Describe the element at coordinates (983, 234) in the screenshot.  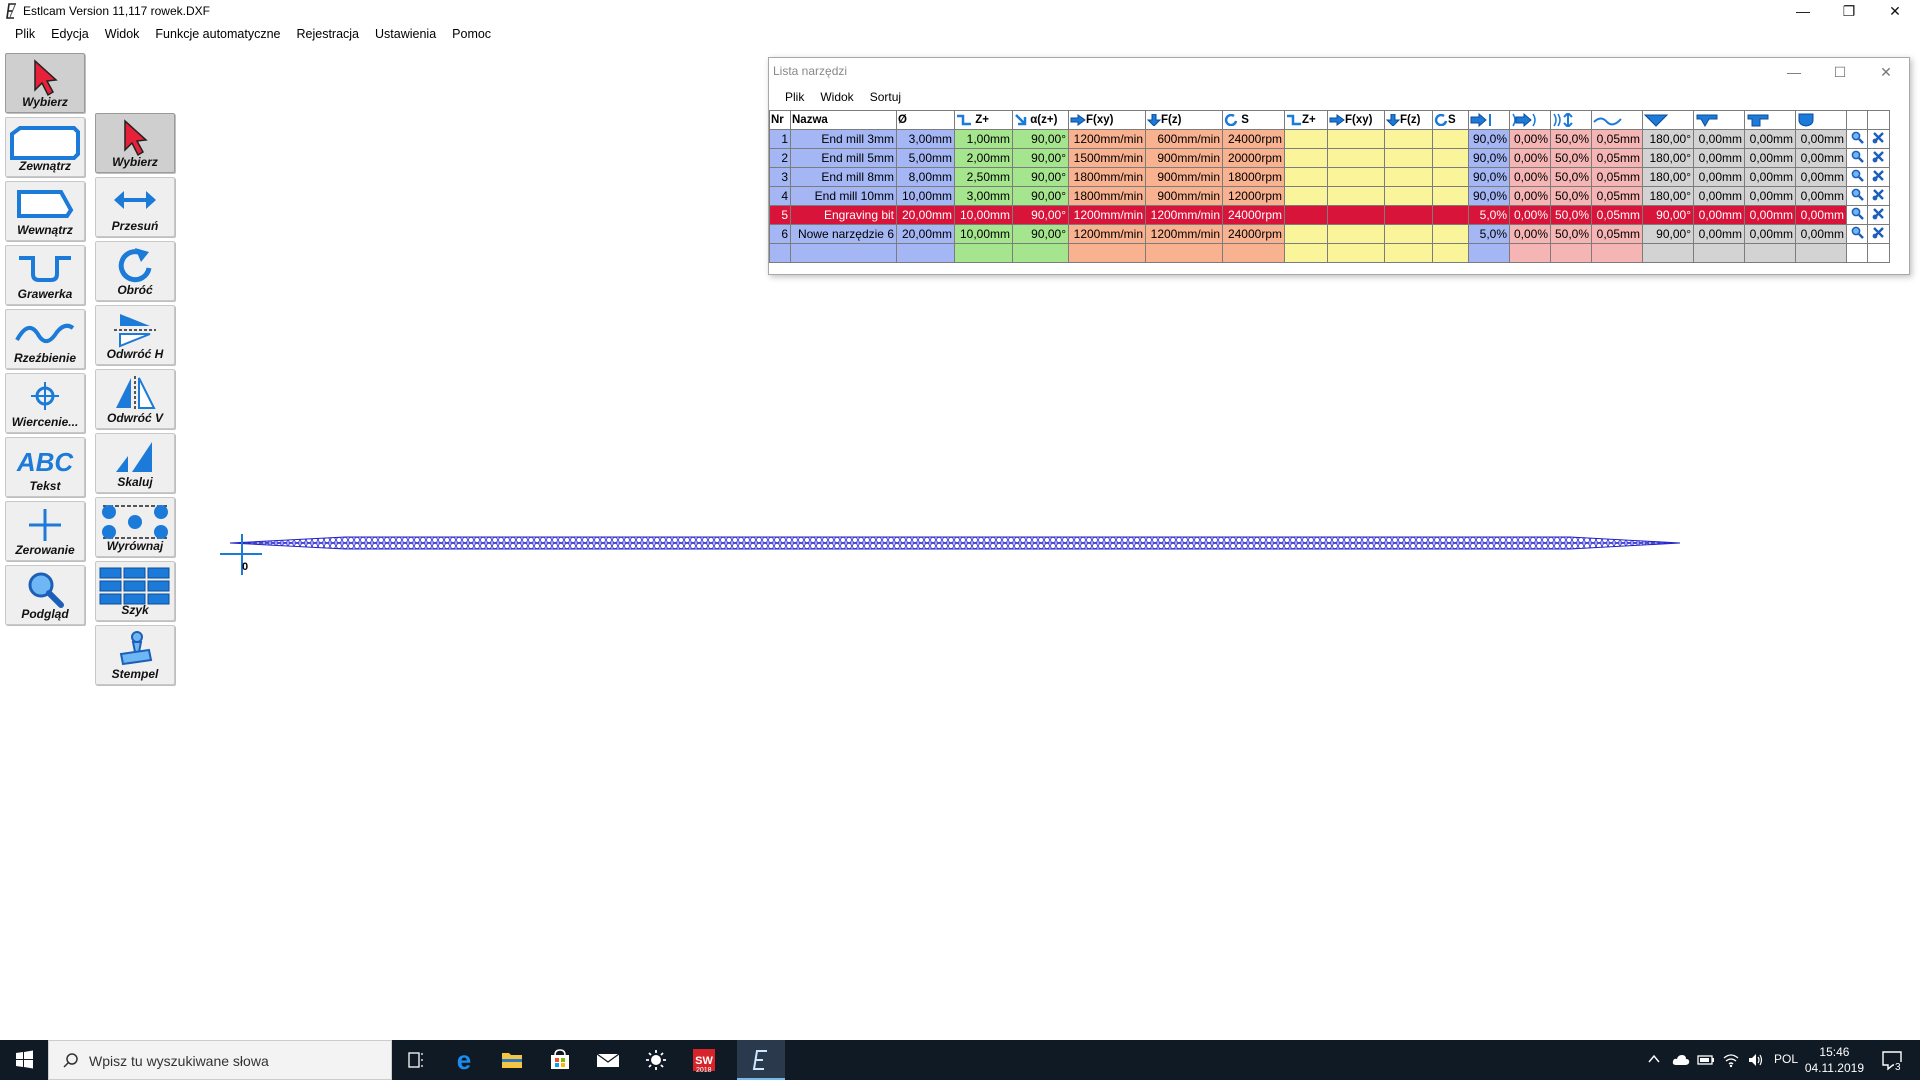
I see `cell-z: 10,00mm` at that location.